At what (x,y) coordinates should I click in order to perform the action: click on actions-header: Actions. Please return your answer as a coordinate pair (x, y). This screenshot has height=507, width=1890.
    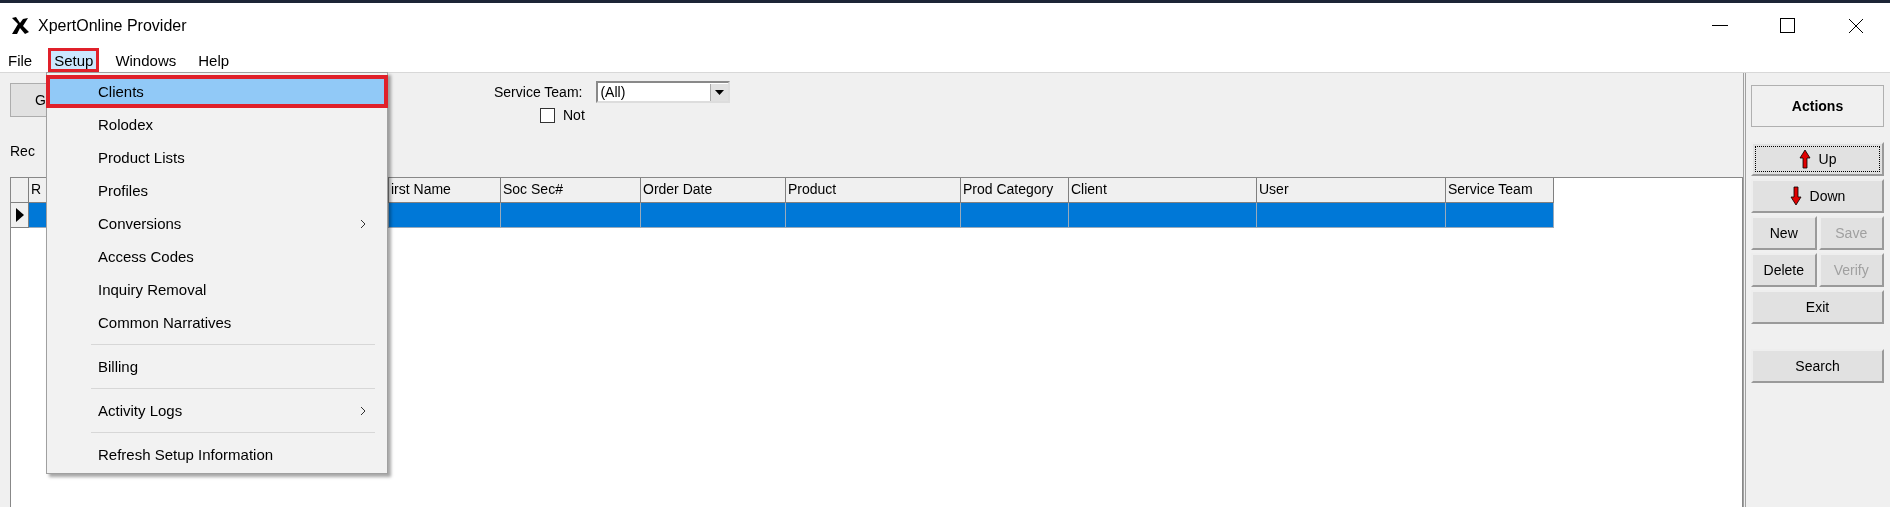
    Looking at the image, I should click on (1817, 106).